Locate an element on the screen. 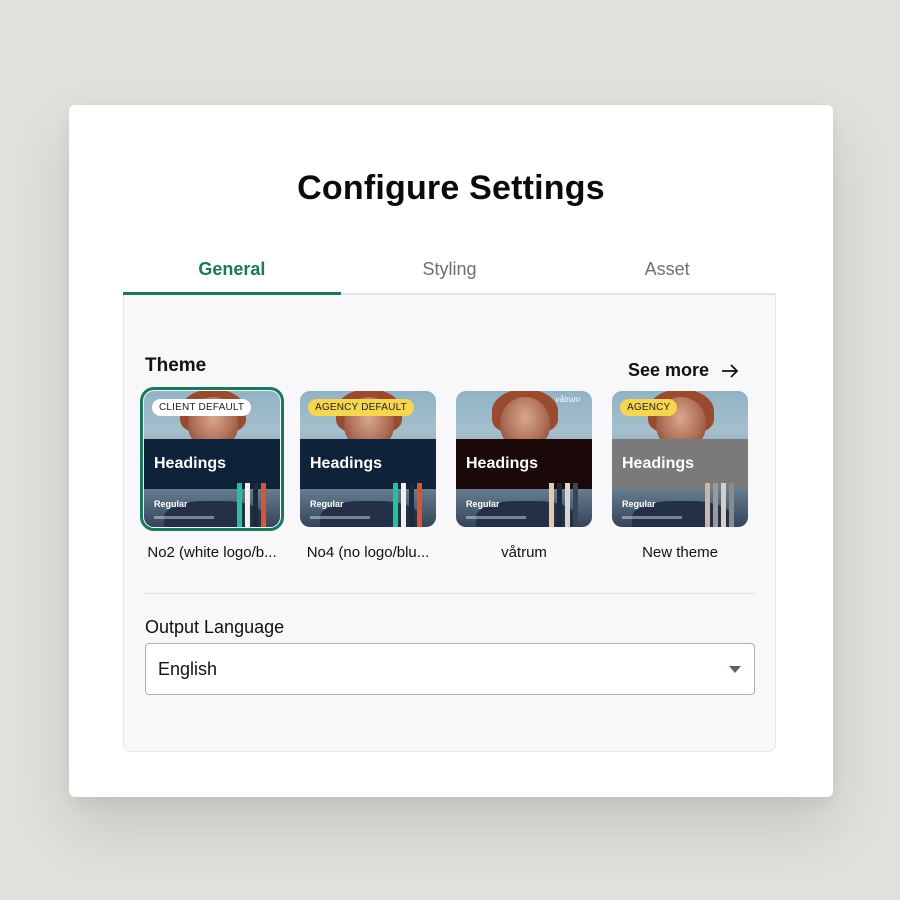 The width and height of the screenshot is (900, 900). theme-thumbnail: Headings Regular AGENCY is located at coordinates (680, 459).